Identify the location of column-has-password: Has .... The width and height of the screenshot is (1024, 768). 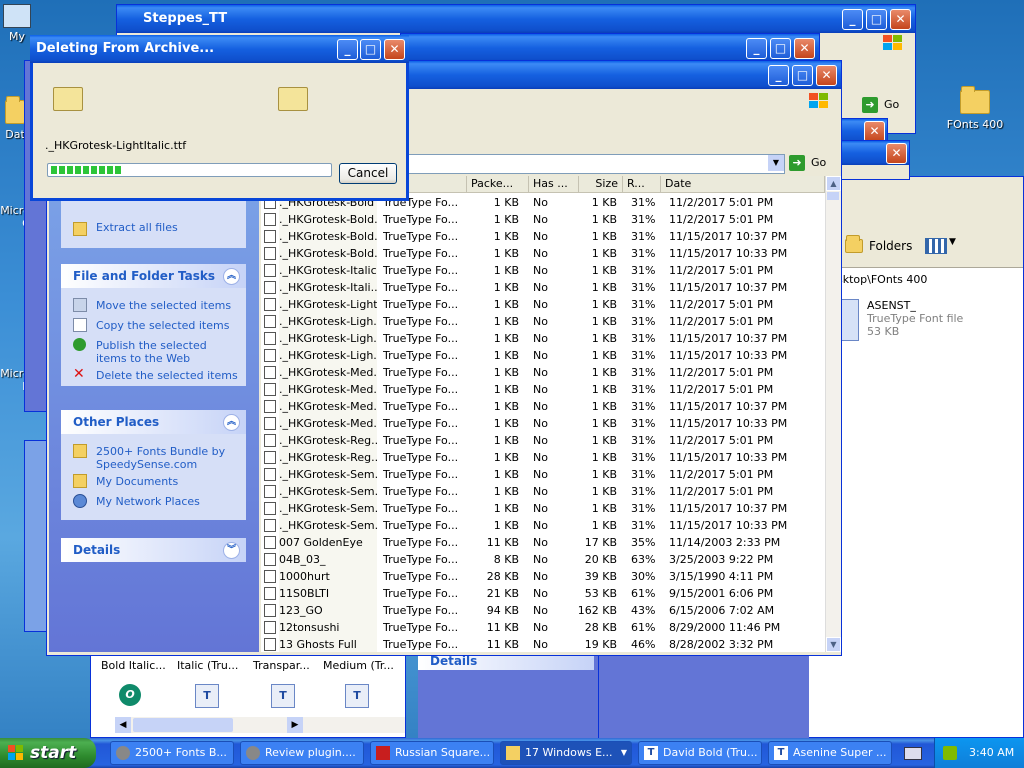
(554, 184).